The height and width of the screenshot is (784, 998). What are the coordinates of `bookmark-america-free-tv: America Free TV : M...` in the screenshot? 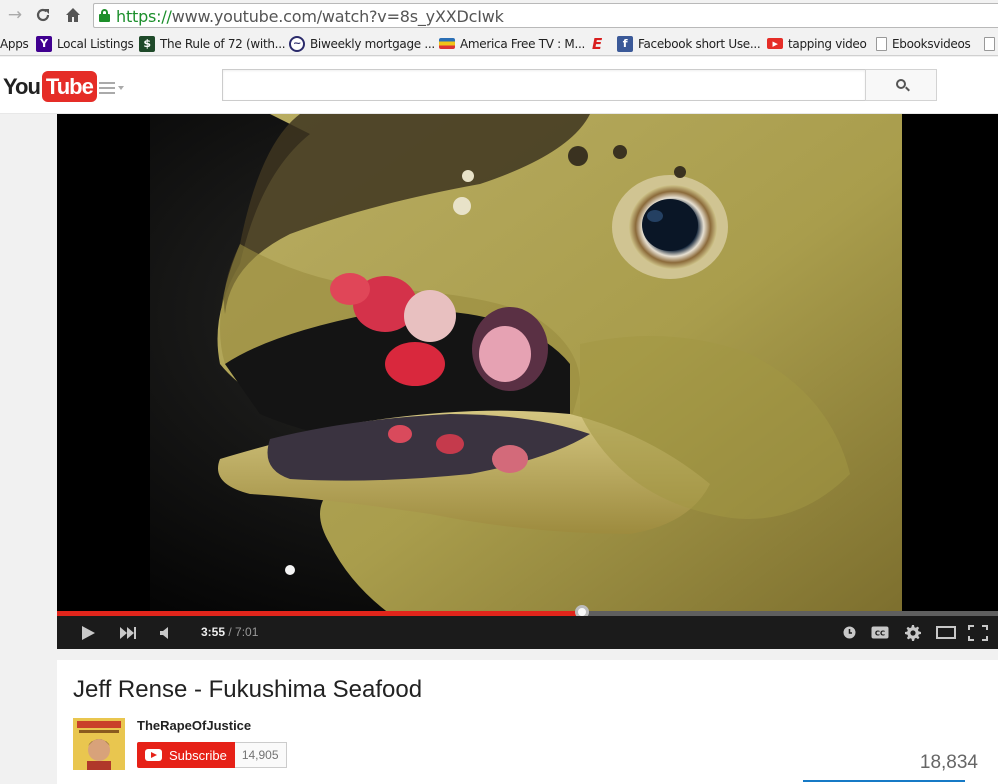 It's located at (512, 43).